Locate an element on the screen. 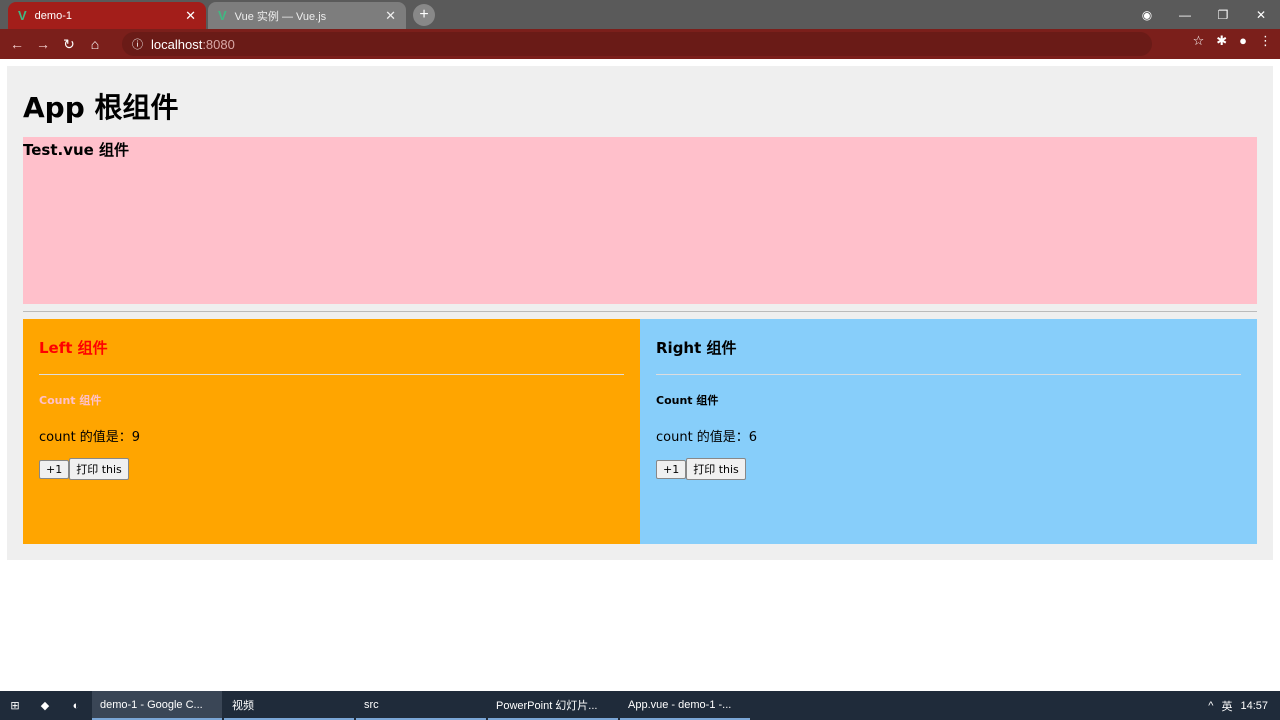 The image size is (1280, 720). left-title: Left 组件 is located at coordinates (73, 348).